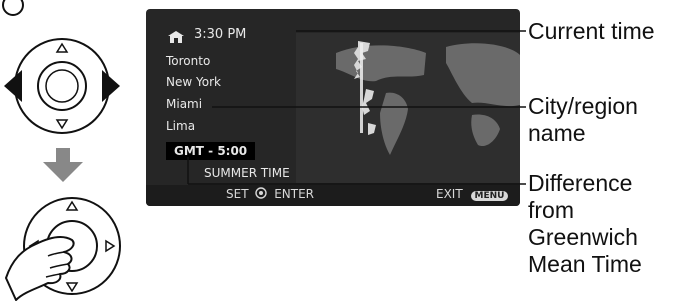 The height and width of the screenshot is (305, 700). What do you see at coordinates (67, 246) in the screenshot?
I see `joystick-press-icon` at bounding box center [67, 246].